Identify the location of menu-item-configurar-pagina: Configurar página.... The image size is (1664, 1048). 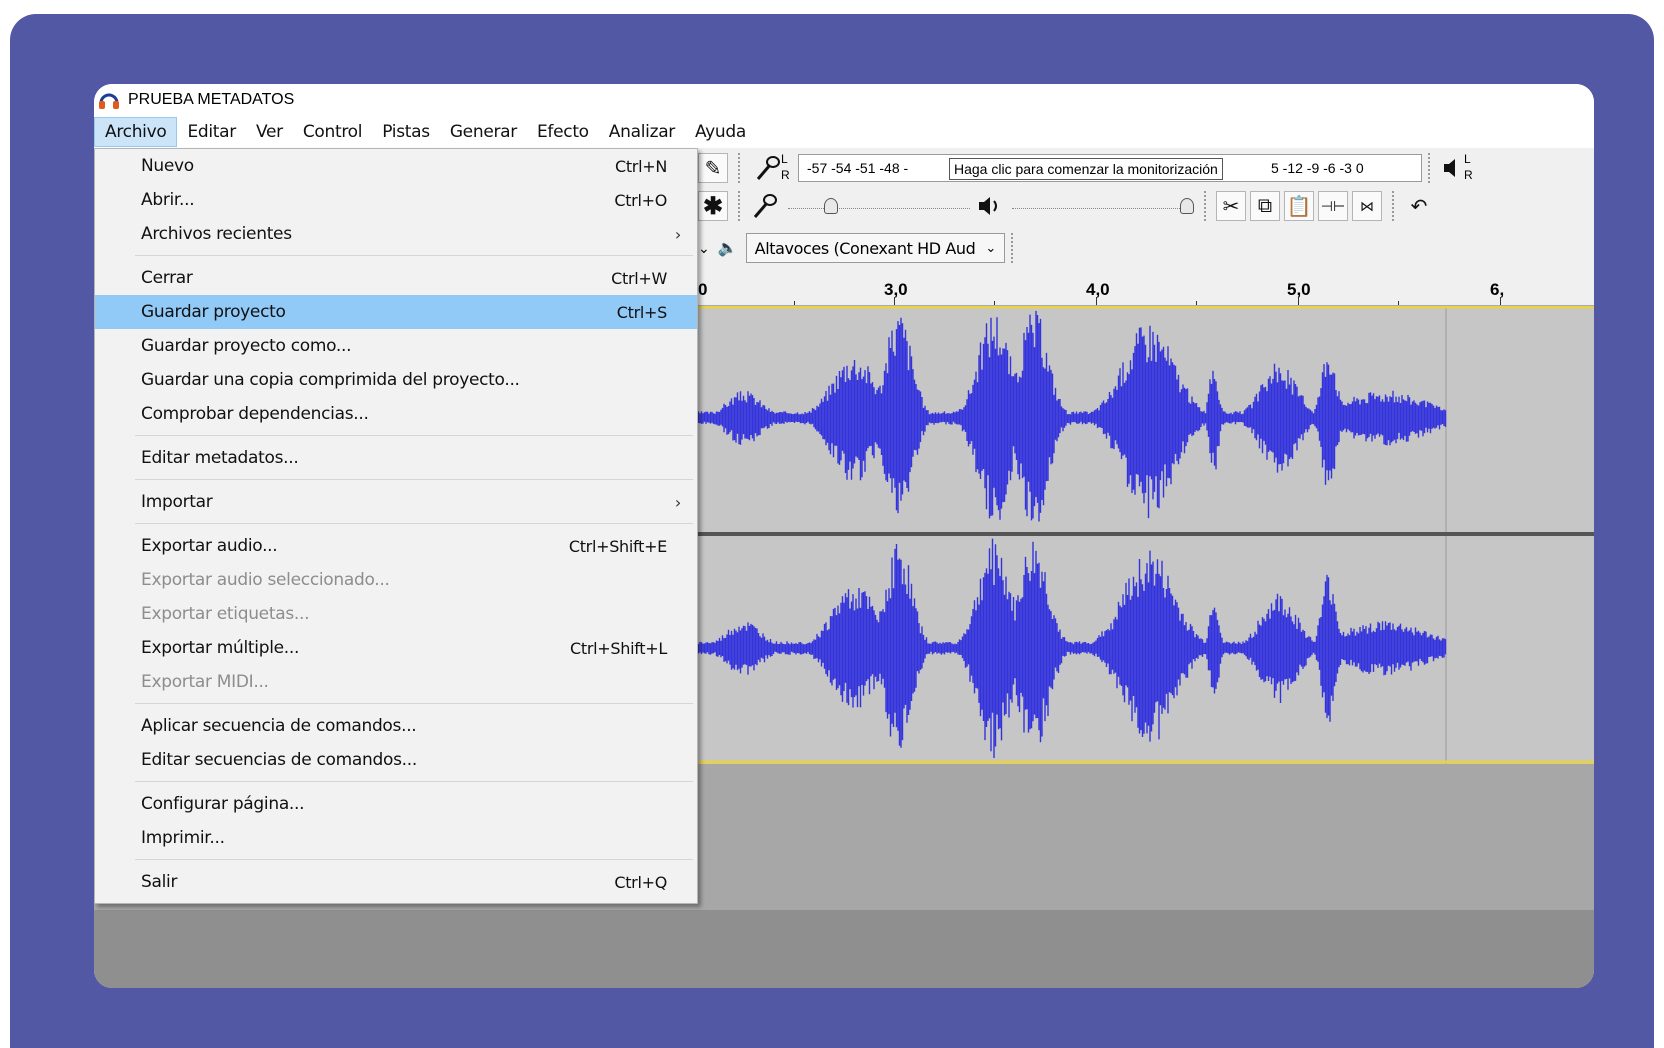
(396, 804).